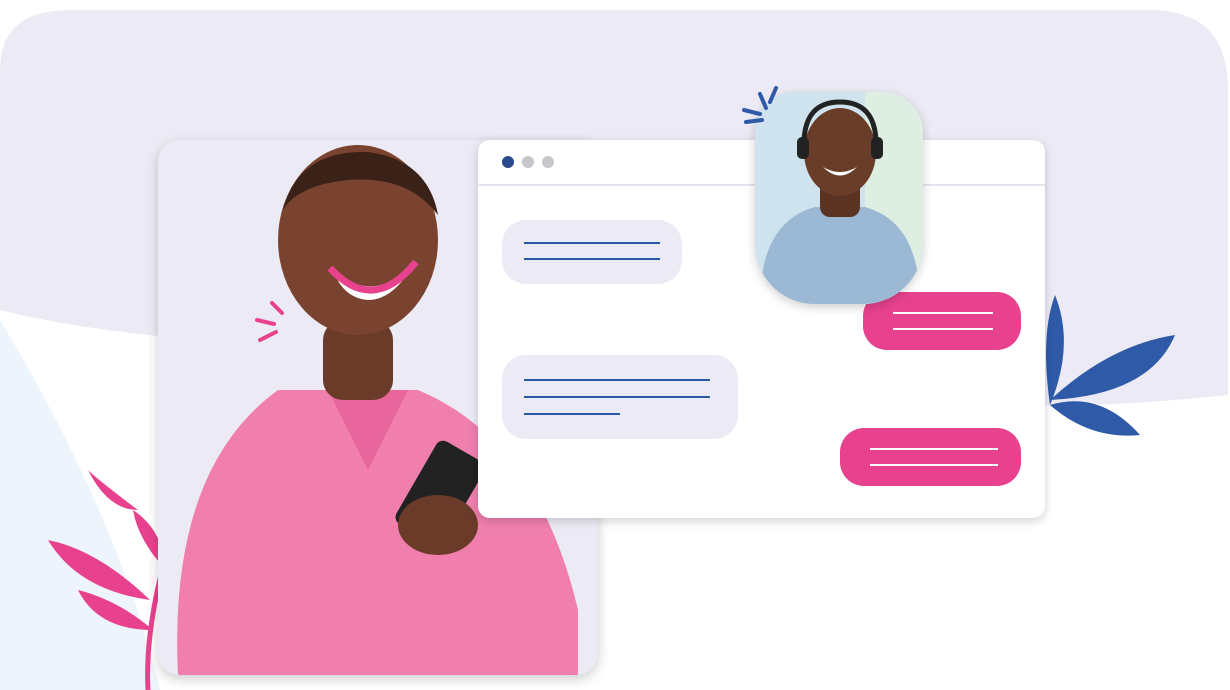 This screenshot has width=1230, height=690. I want to click on window-dot-primary, so click(508, 162).